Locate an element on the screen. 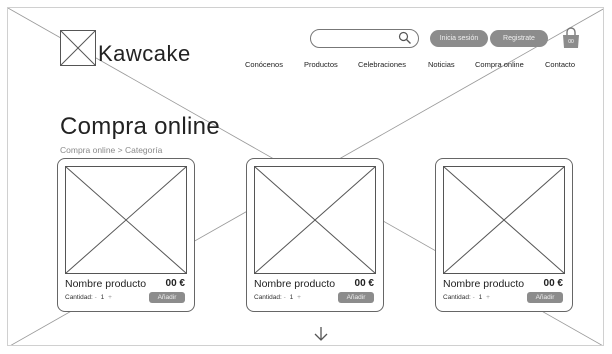 This screenshot has width=612, height=354. nav-item-celebraciones: Celebraciones is located at coordinates (382, 64).